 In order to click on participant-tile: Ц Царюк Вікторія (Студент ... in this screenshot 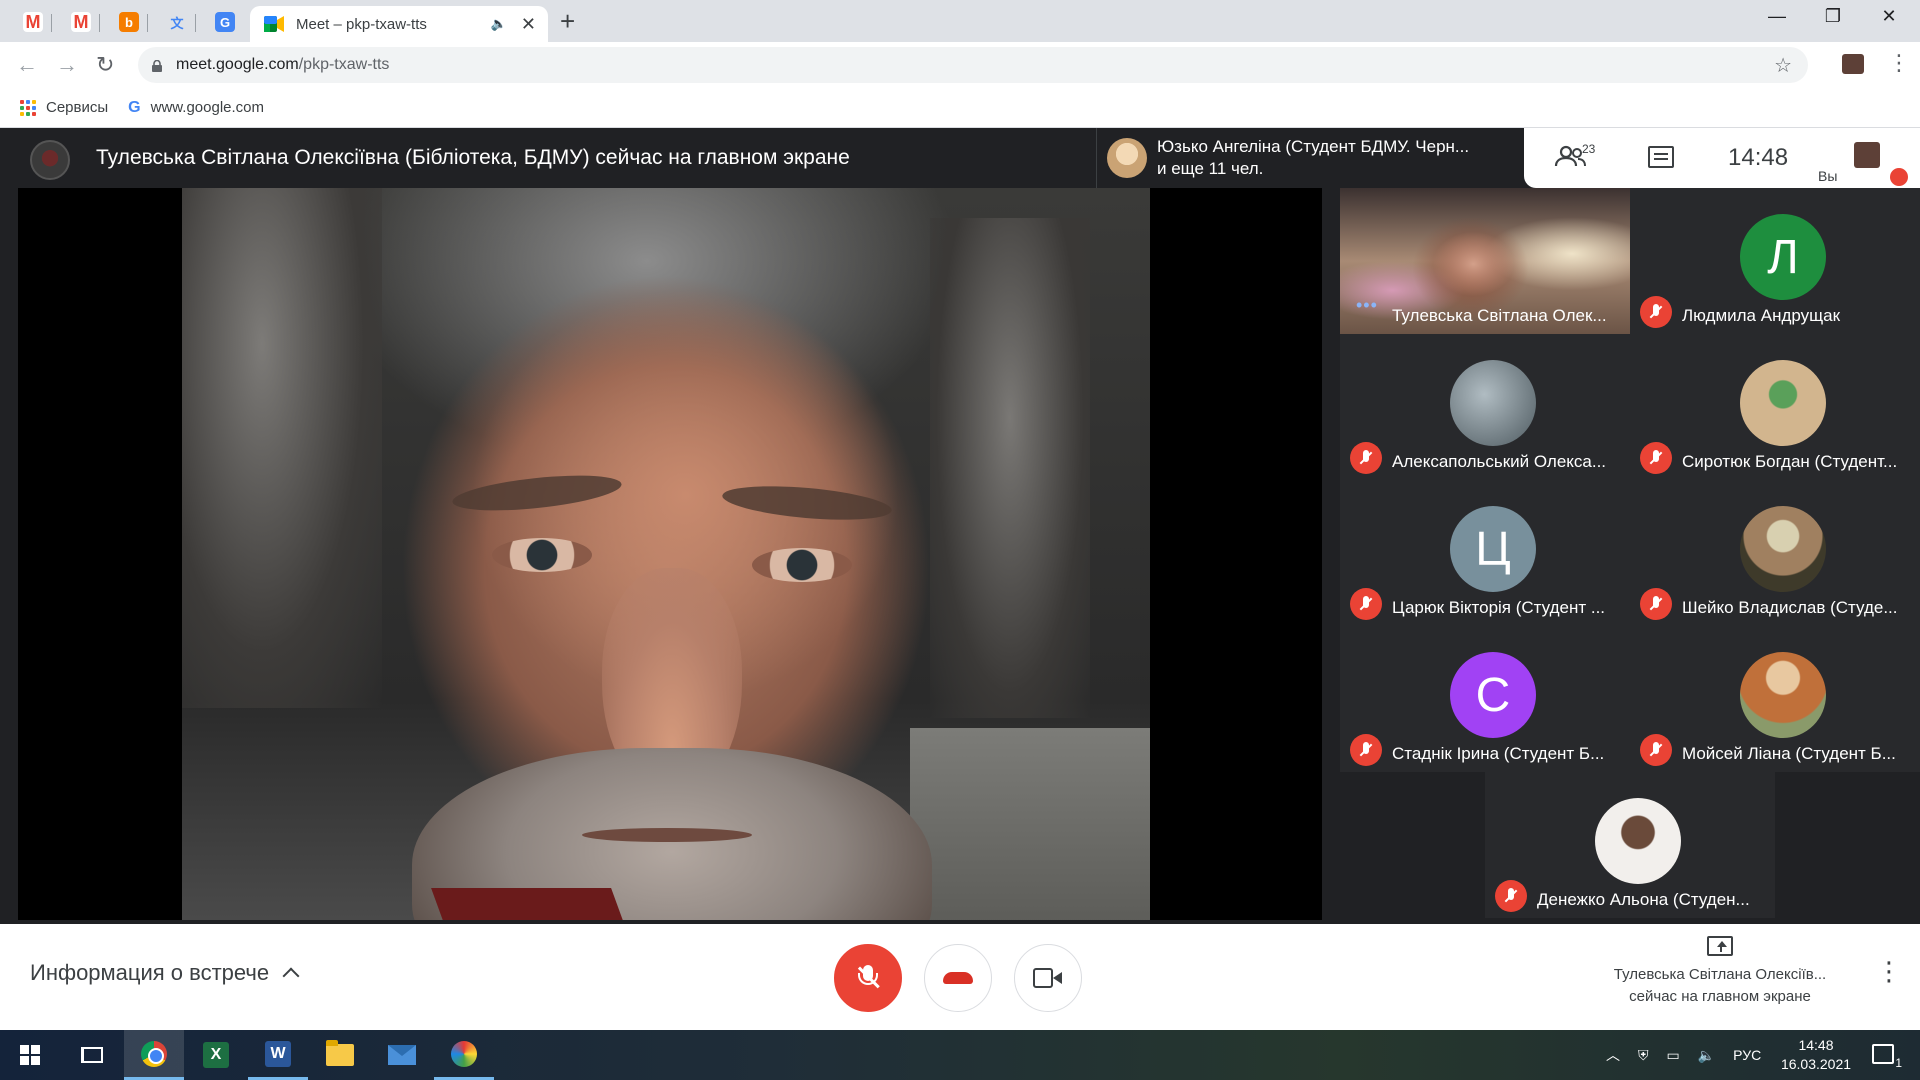, I will do `click(1485, 553)`.